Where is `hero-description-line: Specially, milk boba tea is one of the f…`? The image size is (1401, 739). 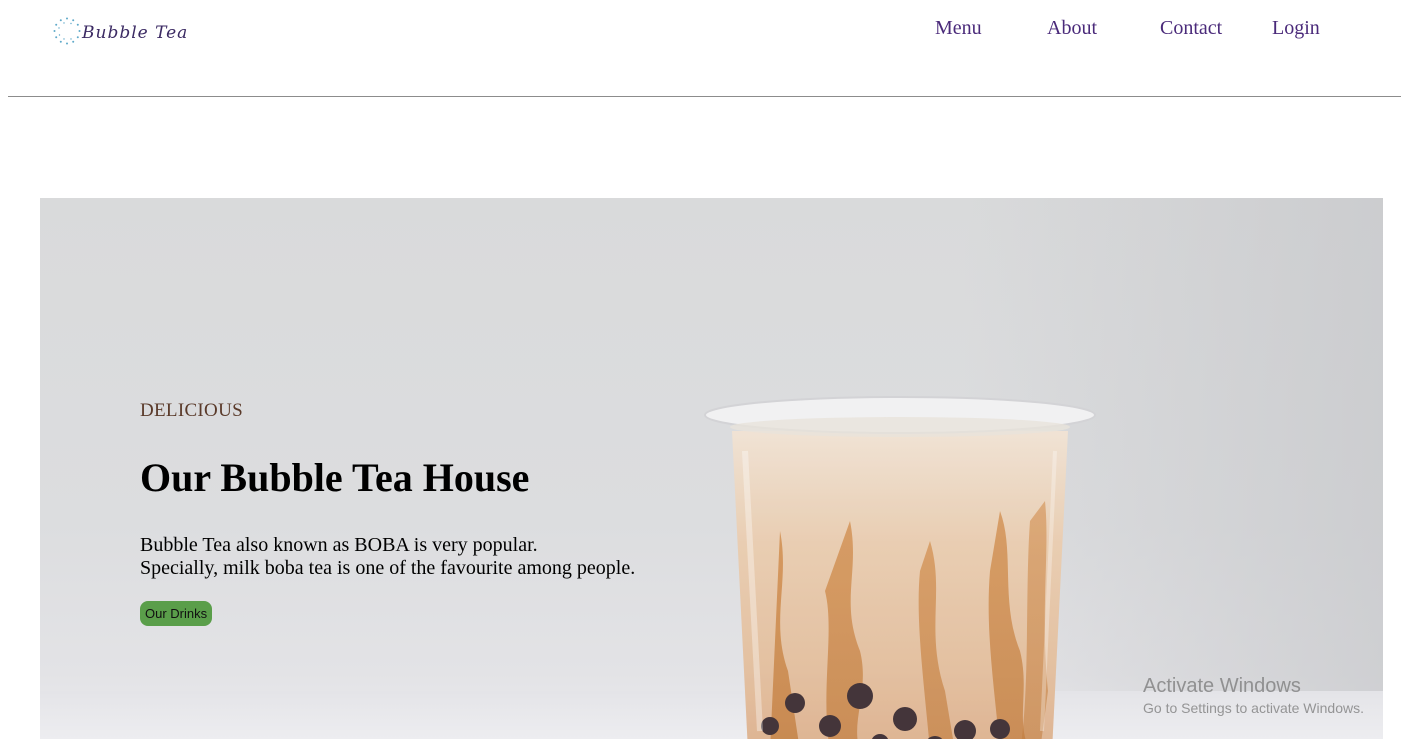
hero-description-line: Specially, milk boba tea is one of the f… is located at coordinates (388, 568).